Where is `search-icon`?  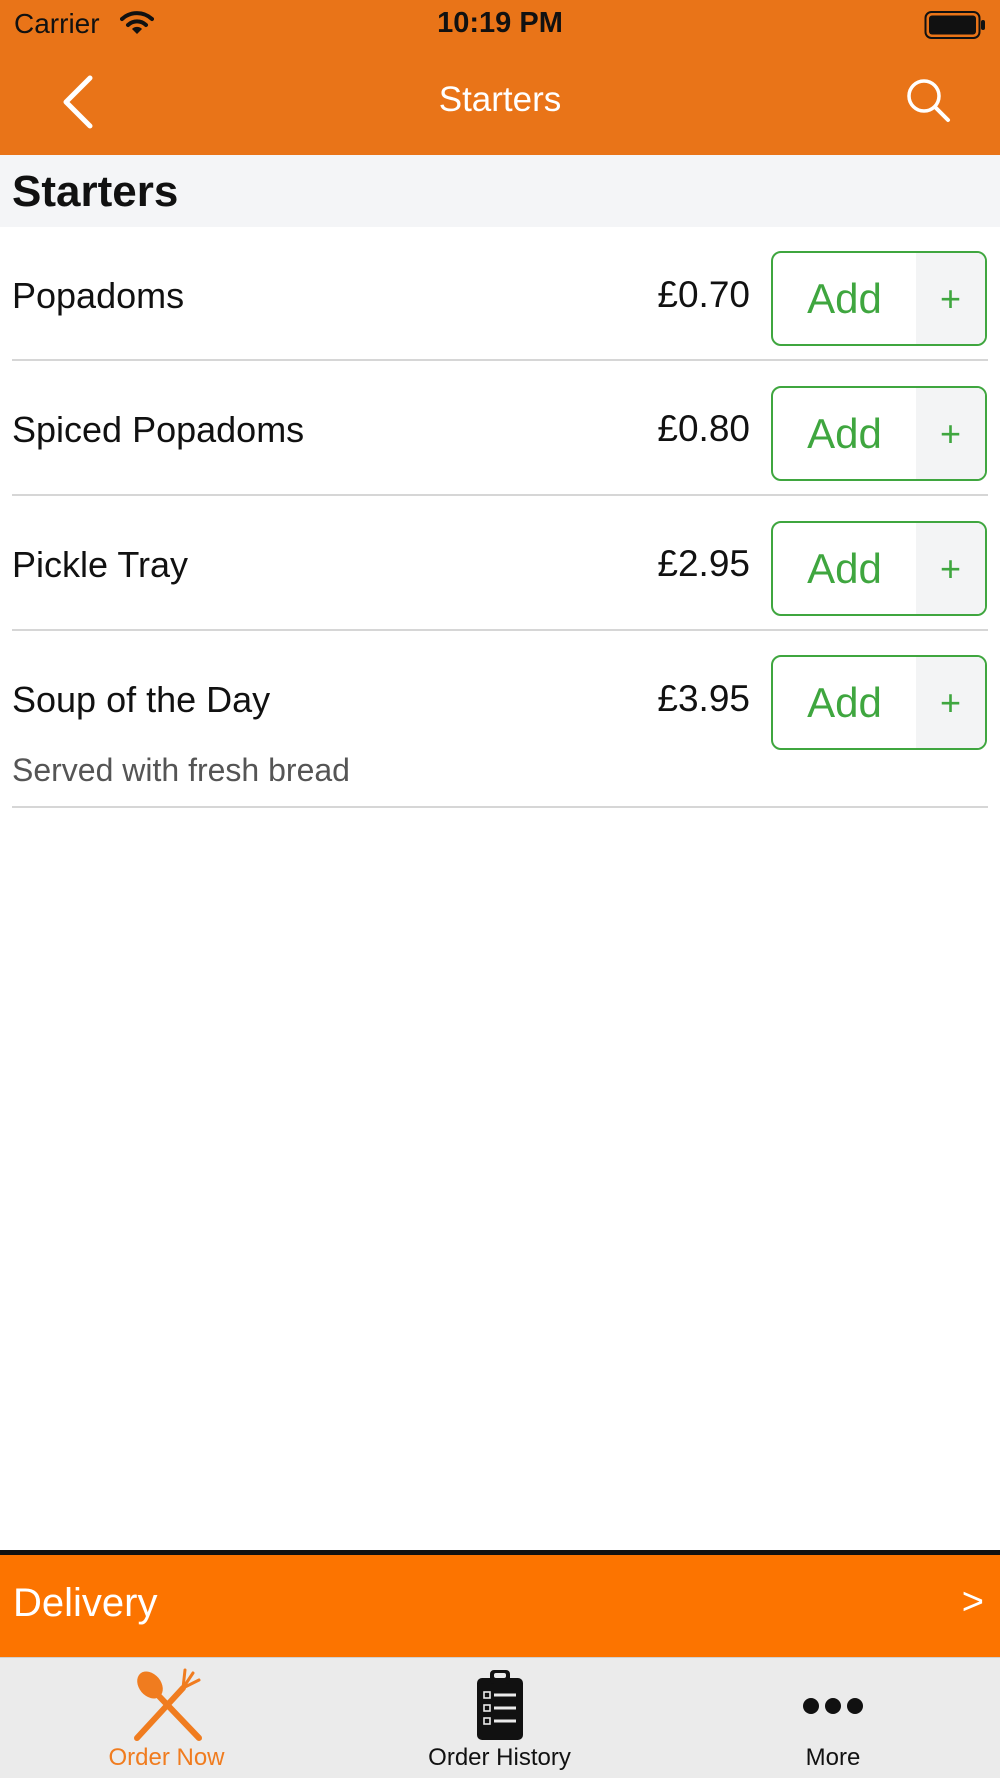 search-icon is located at coordinates (928, 100).